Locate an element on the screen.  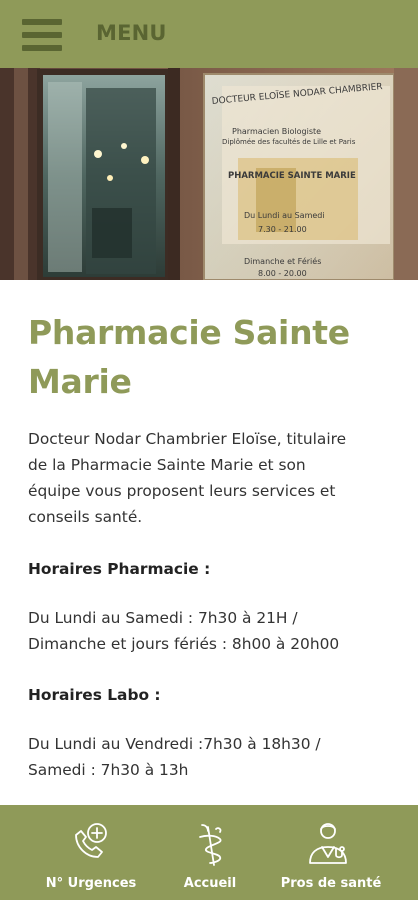
lab-hours-title: Horaires Labo : is located at coordinates (94, 695).